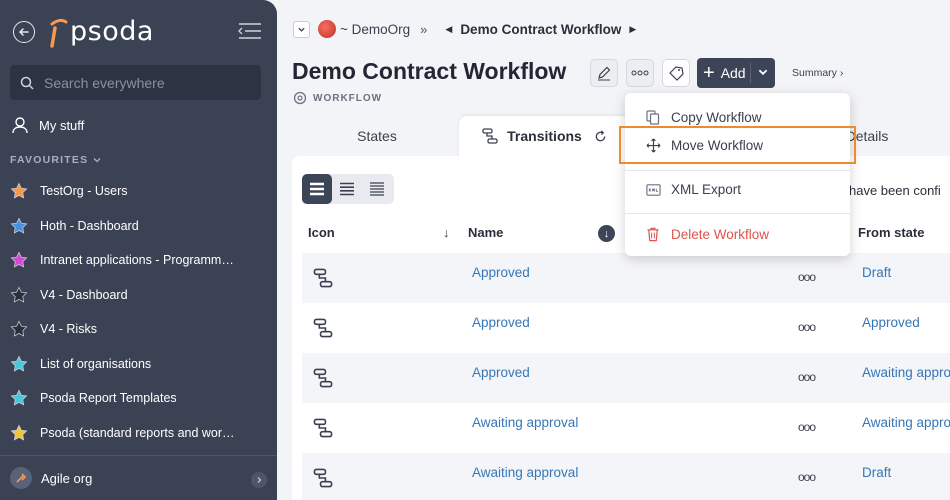 The image size is (950, 500). What do you see at coordinates (317, 189) in the screenshot?
I see `view-large-button` at bounding box center [317, 189].